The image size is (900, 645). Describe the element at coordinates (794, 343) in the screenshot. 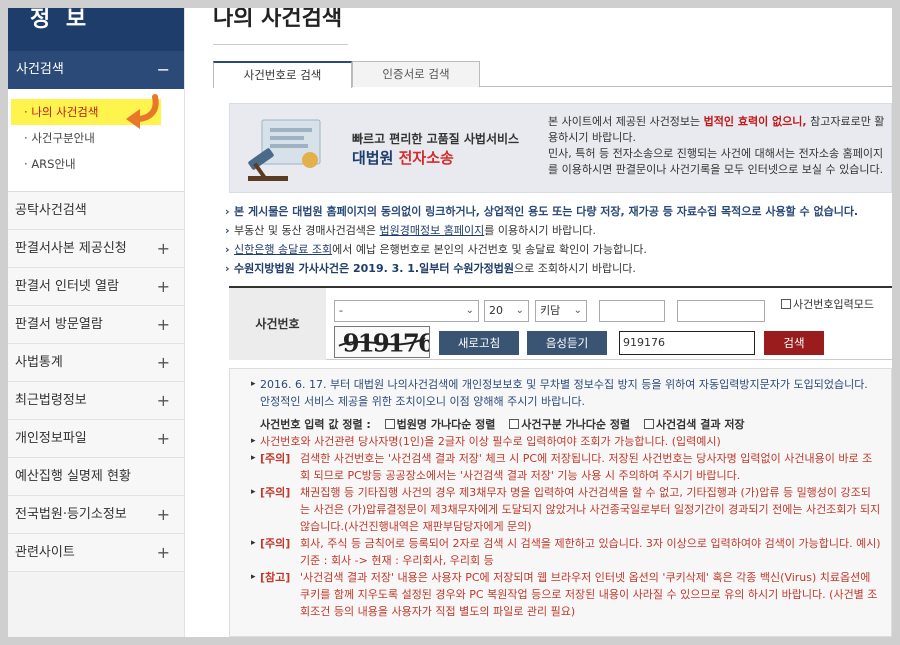

I see `search-button: 검색` at that location.